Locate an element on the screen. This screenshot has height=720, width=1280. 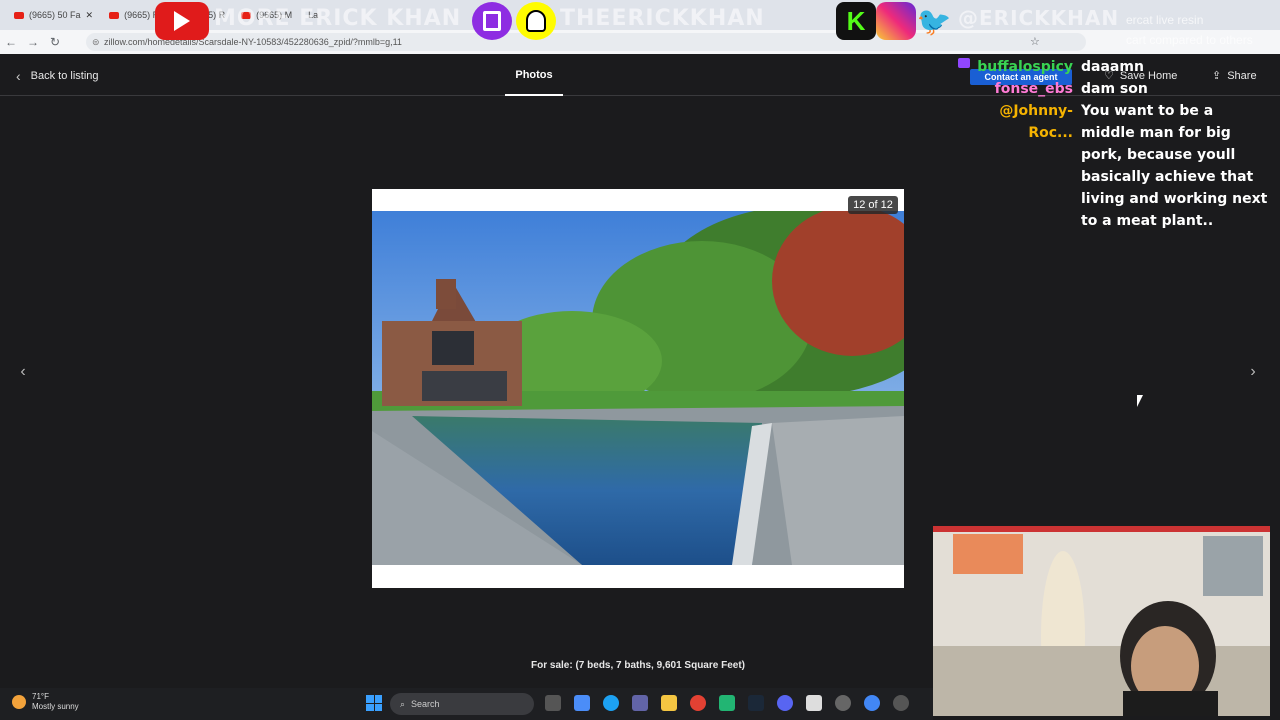
chat-text: dam son is located at coordinates (1114, 89).